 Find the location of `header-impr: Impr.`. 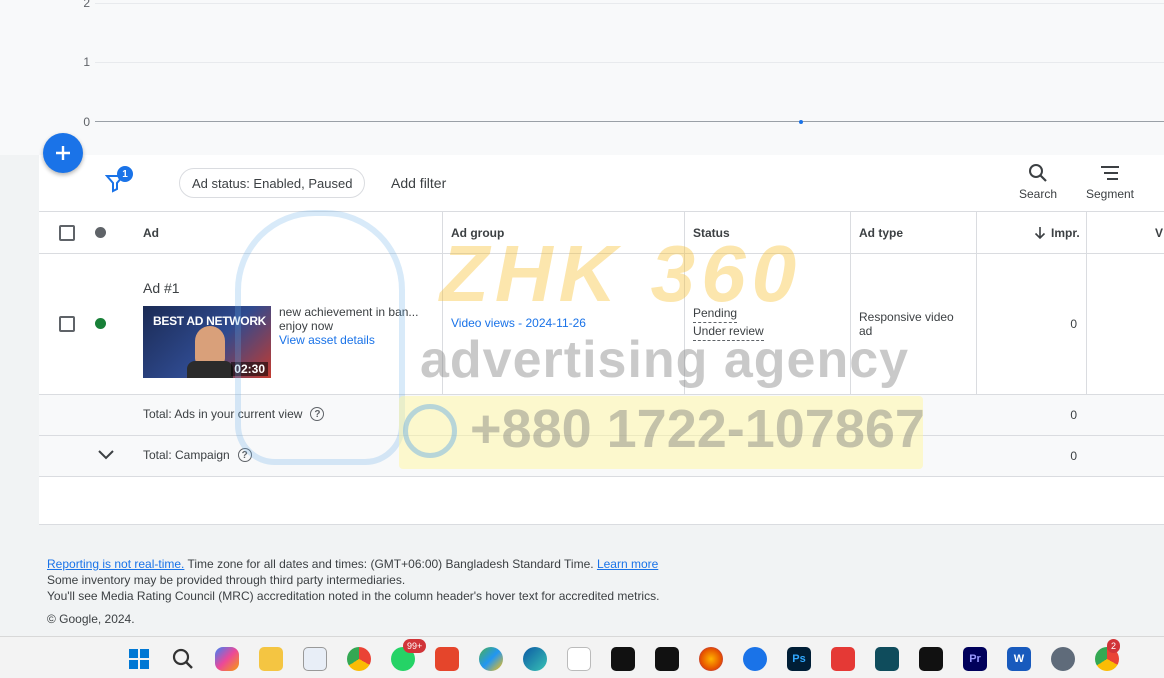

header-impr: Impr. is located at coordinates (1056, 232).